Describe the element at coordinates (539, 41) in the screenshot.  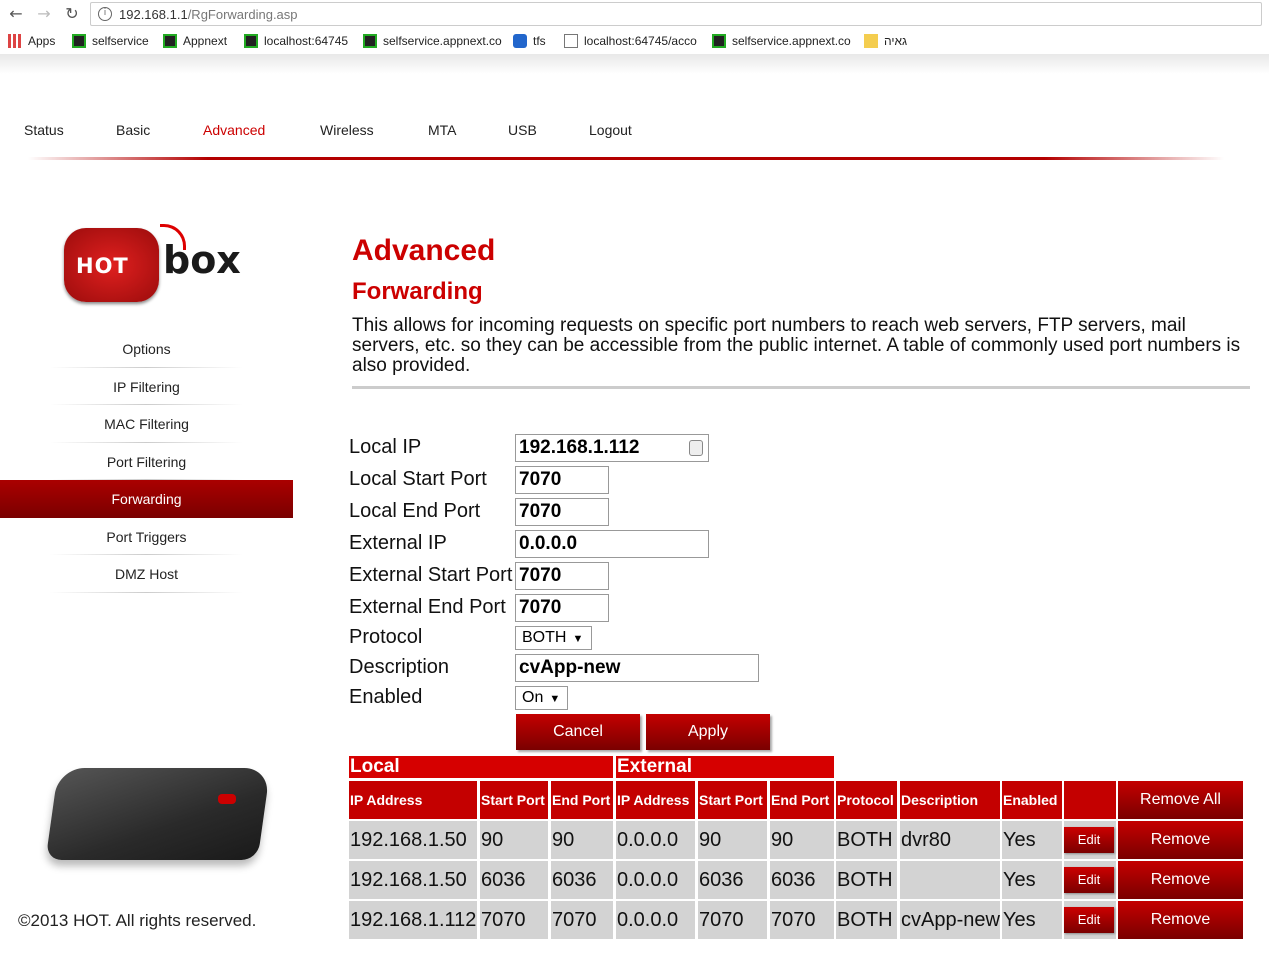
I see `bookmark-label: tfs` at that location.